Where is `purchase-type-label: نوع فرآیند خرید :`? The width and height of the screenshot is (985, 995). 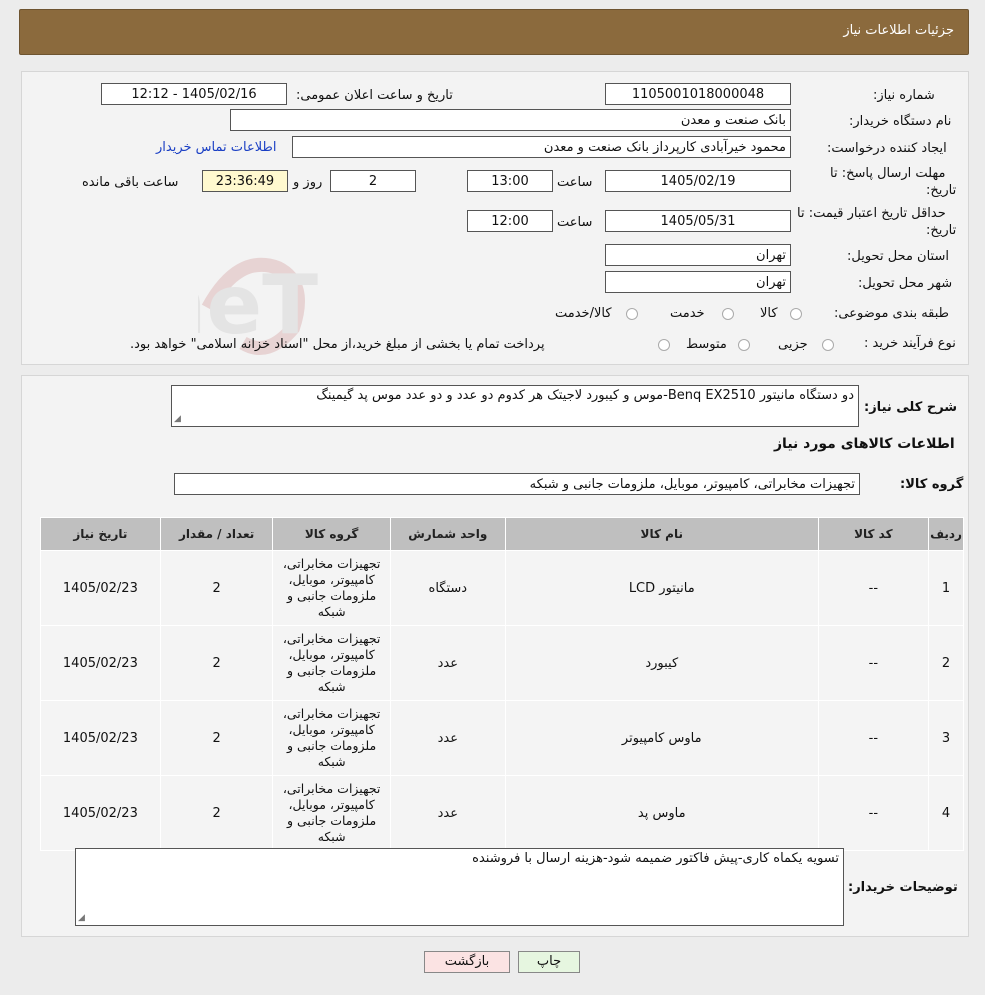 purchase-type-label: نوع فرآیند خرید : is located at coordinates (910, 343).